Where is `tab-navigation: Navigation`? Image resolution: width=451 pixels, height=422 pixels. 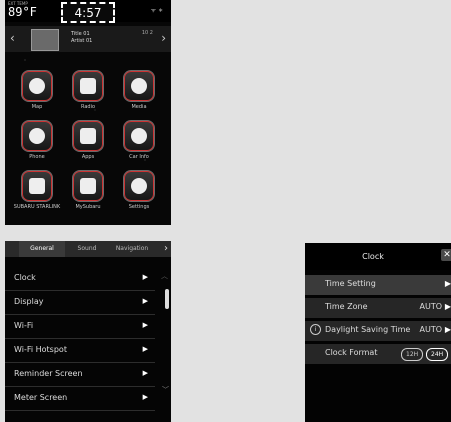 tab-navigation: Navigation is located at coordinates (132, 249).